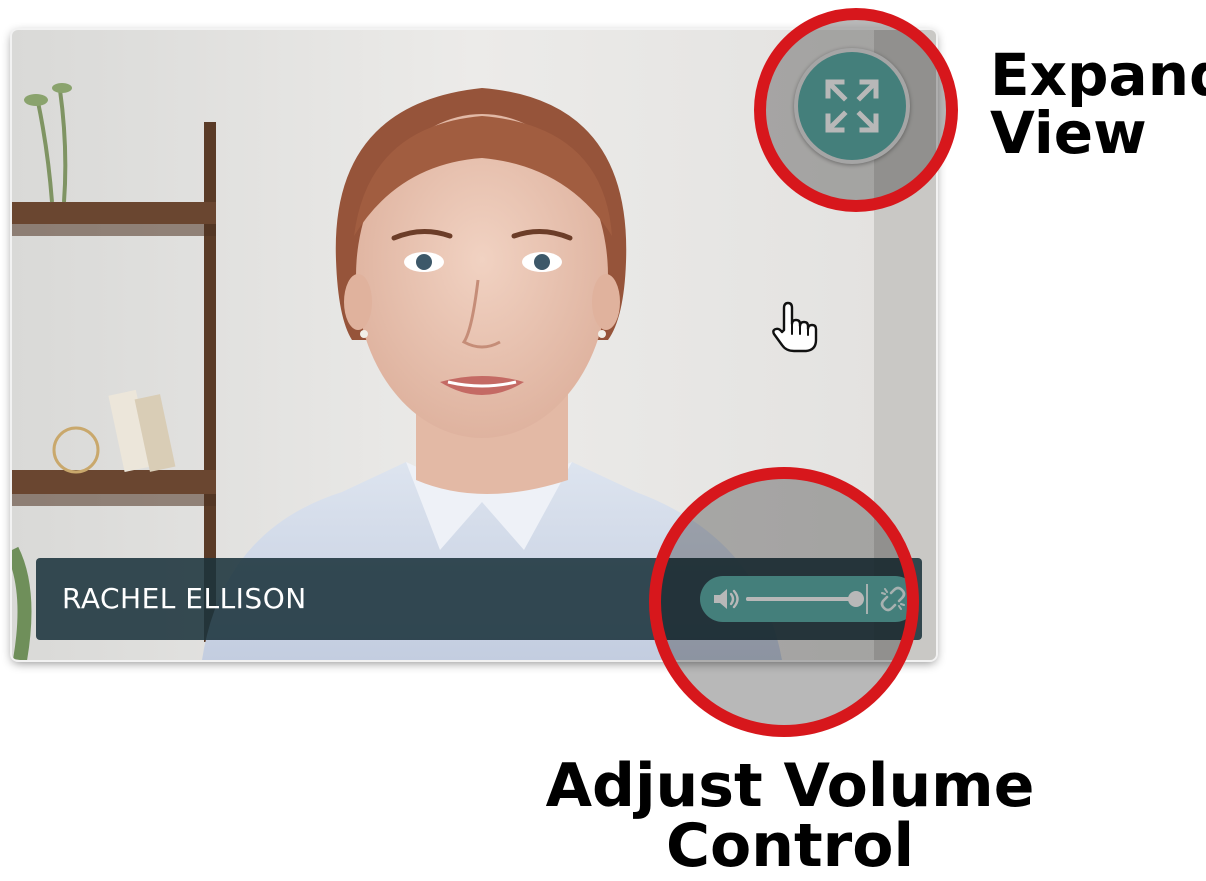 Image resolution: width=1206 pixels, height=881 pixels. I want to click on callout-line: Expand, so click(1098, 75).